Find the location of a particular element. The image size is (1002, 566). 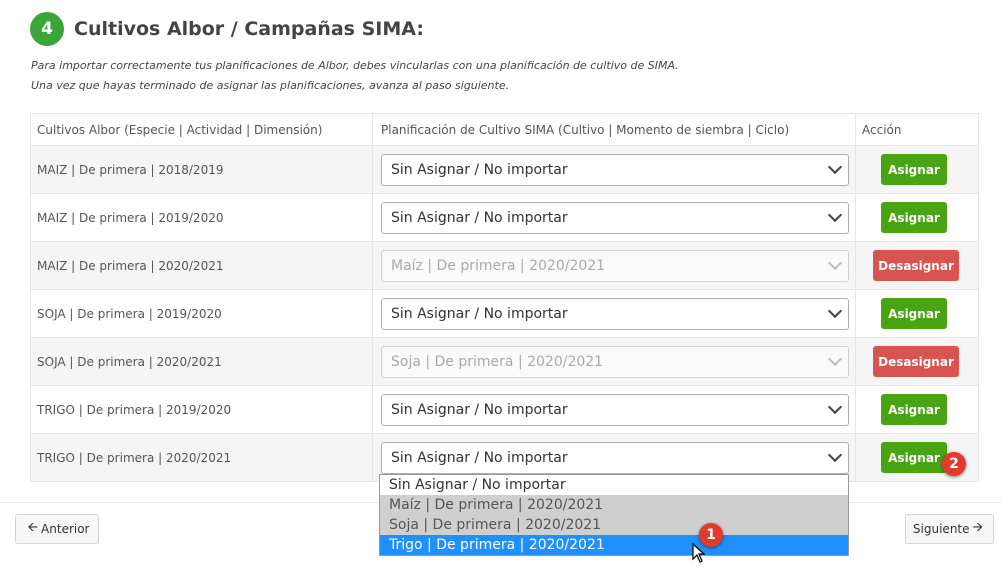

next-label: Siguiente is located at coordinates (941, 529).